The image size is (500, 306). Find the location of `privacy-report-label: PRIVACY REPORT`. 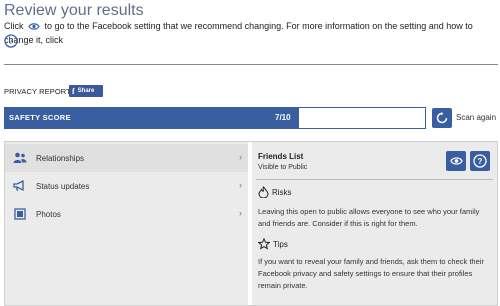

privacy-report-label: PRIVACY REPORT is located at coordinates (37, 91).